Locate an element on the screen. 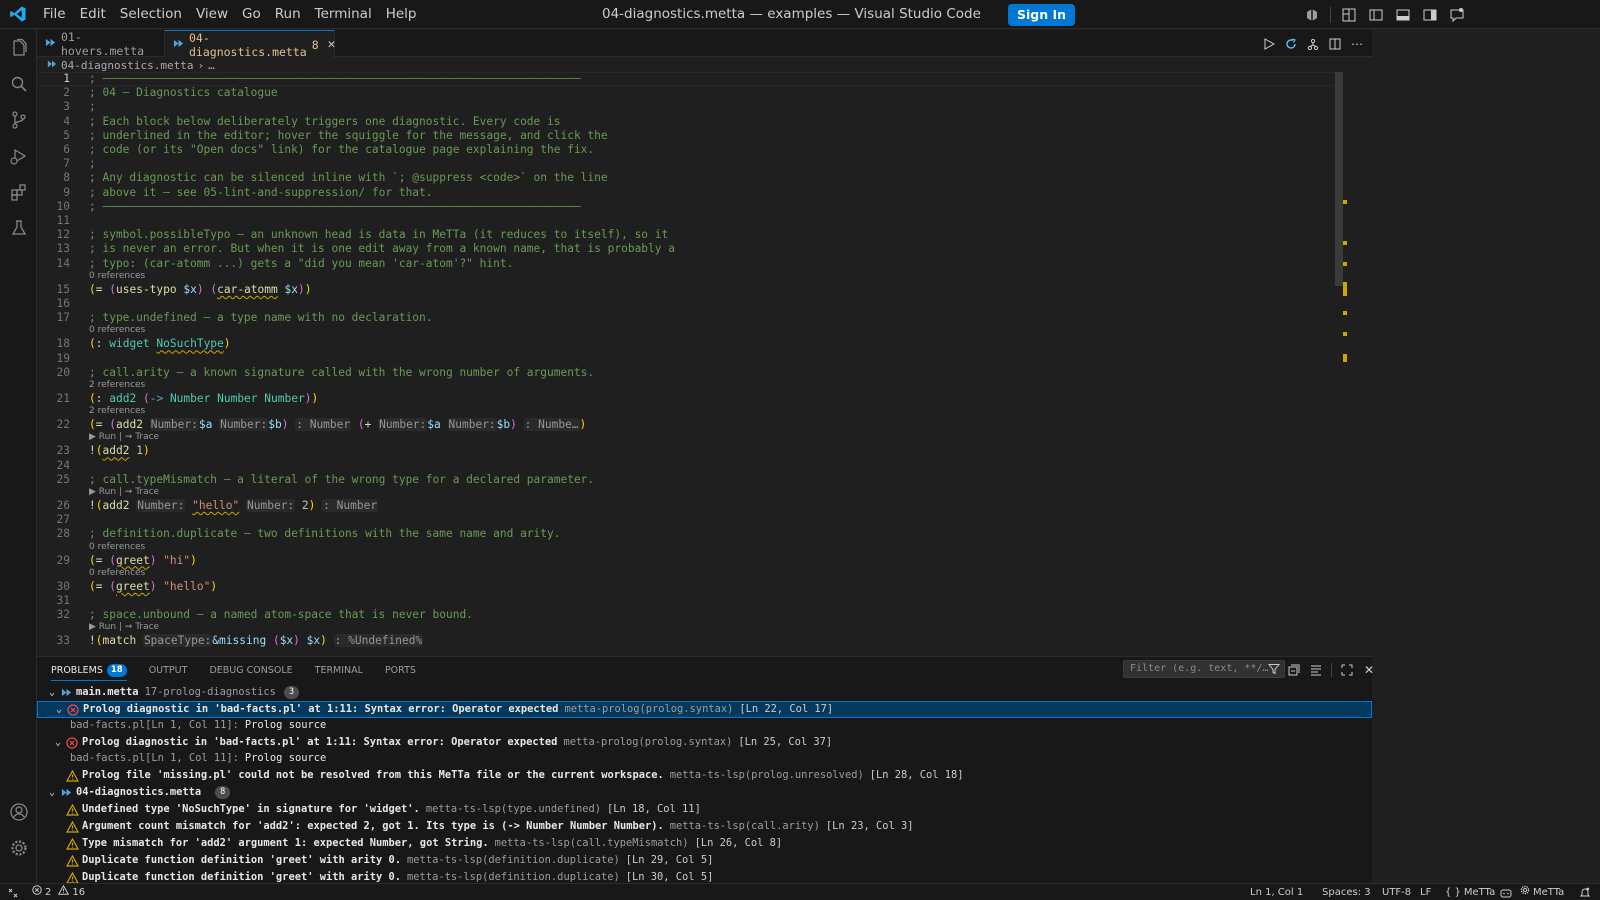 The height and width of the screenshot is (900, 1600). view-as-list-icon is located at coordinates (1316, 670).